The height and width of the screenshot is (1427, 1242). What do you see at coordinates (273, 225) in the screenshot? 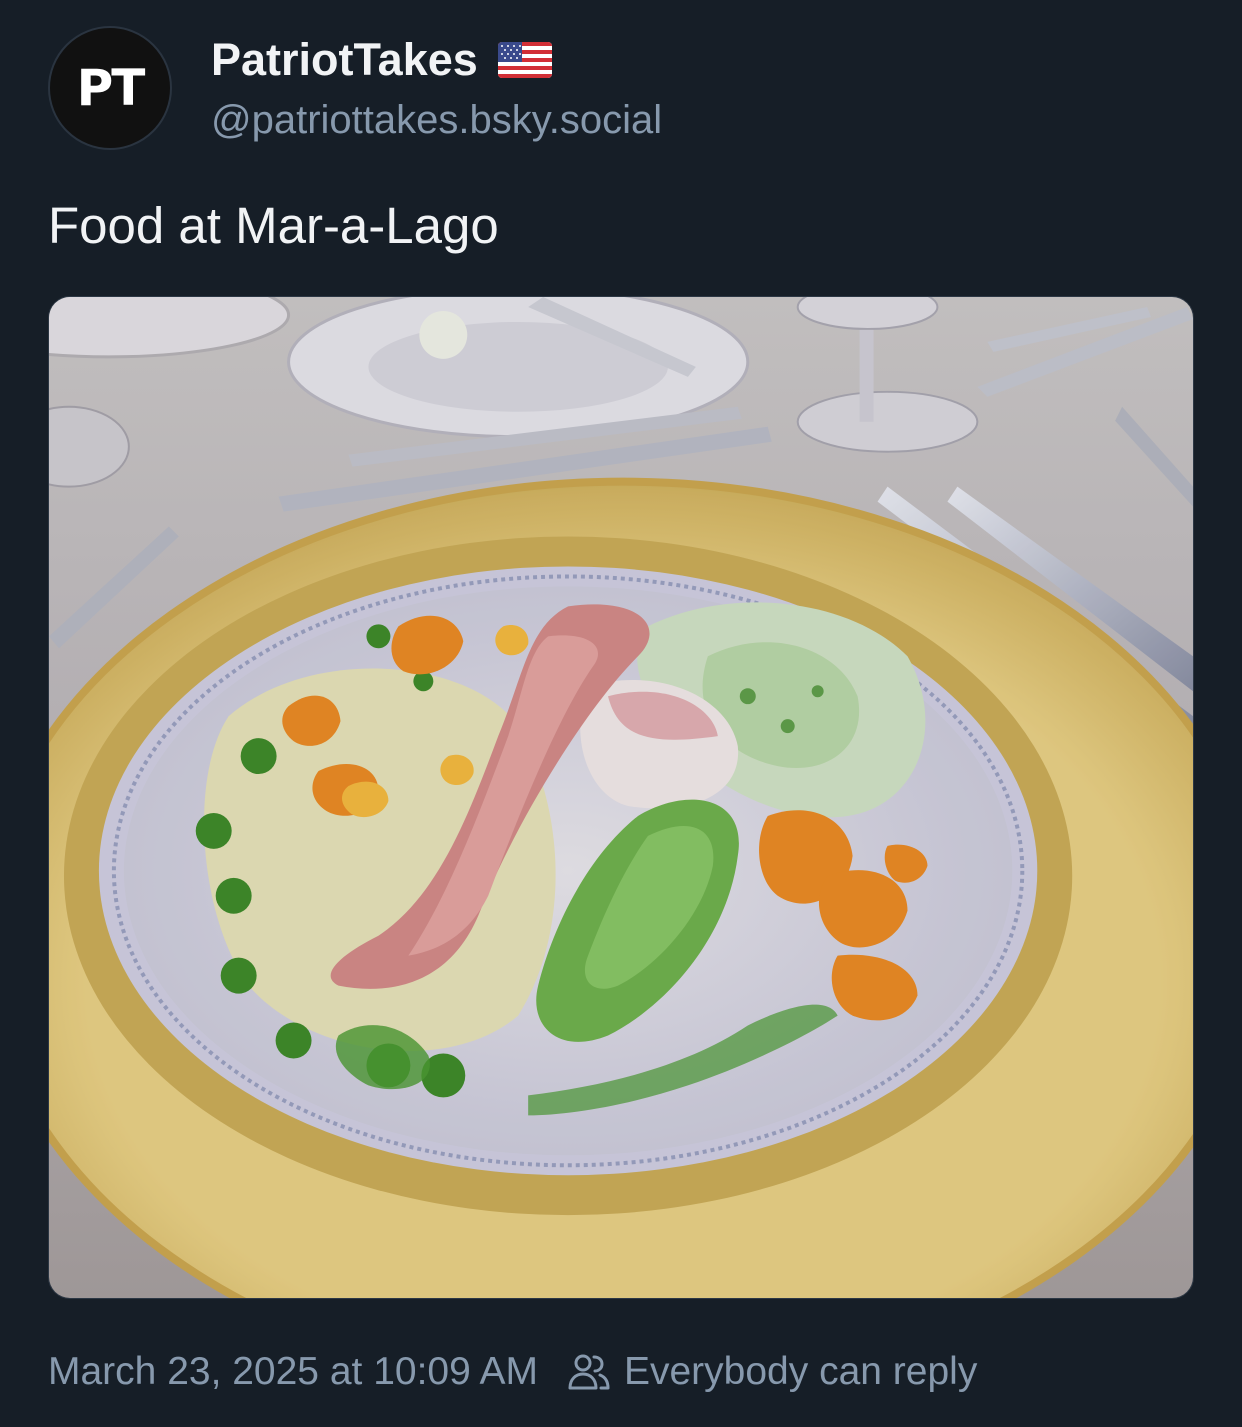
I see `post-text: Food at Mar-a-Lago` at bounding box center [273, 225].